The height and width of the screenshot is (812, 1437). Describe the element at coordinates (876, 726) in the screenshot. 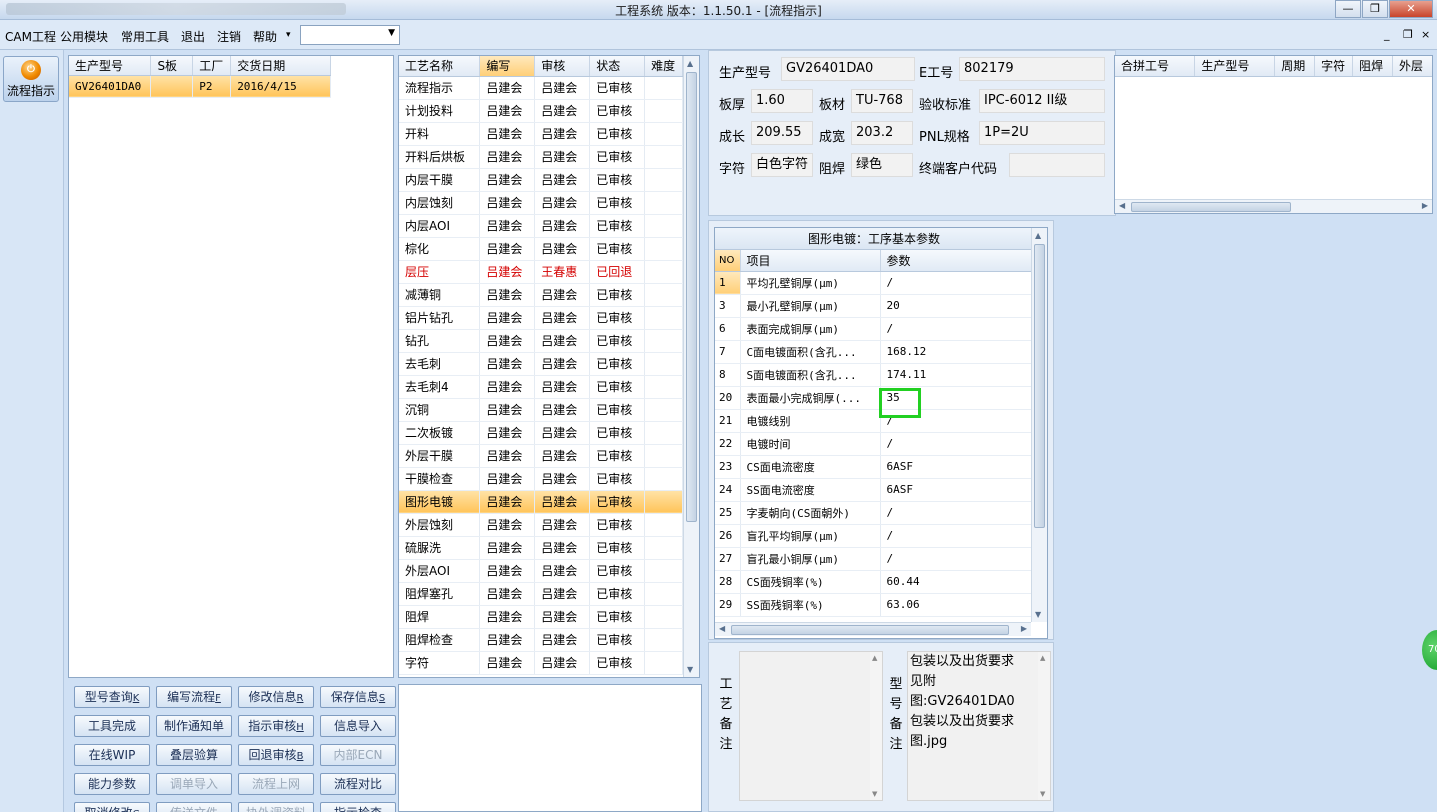

I see `process-note-scrollbar: ▲ ▼` at that location.